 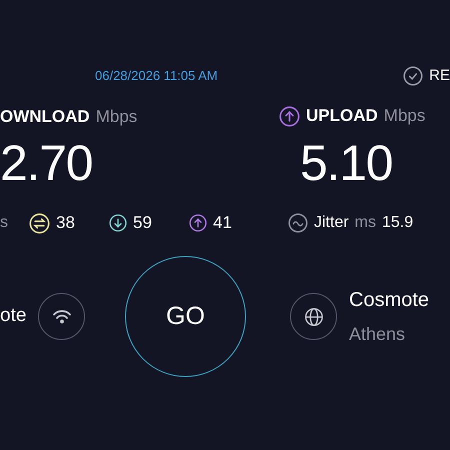 I want to click on globe-icon, so click(x=313, y=316).